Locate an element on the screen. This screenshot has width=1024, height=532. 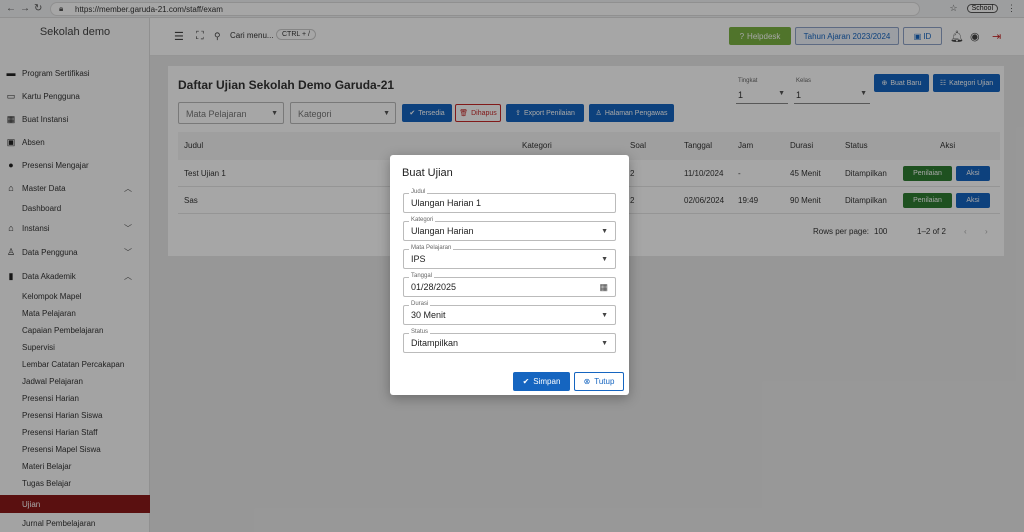
simpan-button: ✔ Simpan is located at coordinates (541, 381).